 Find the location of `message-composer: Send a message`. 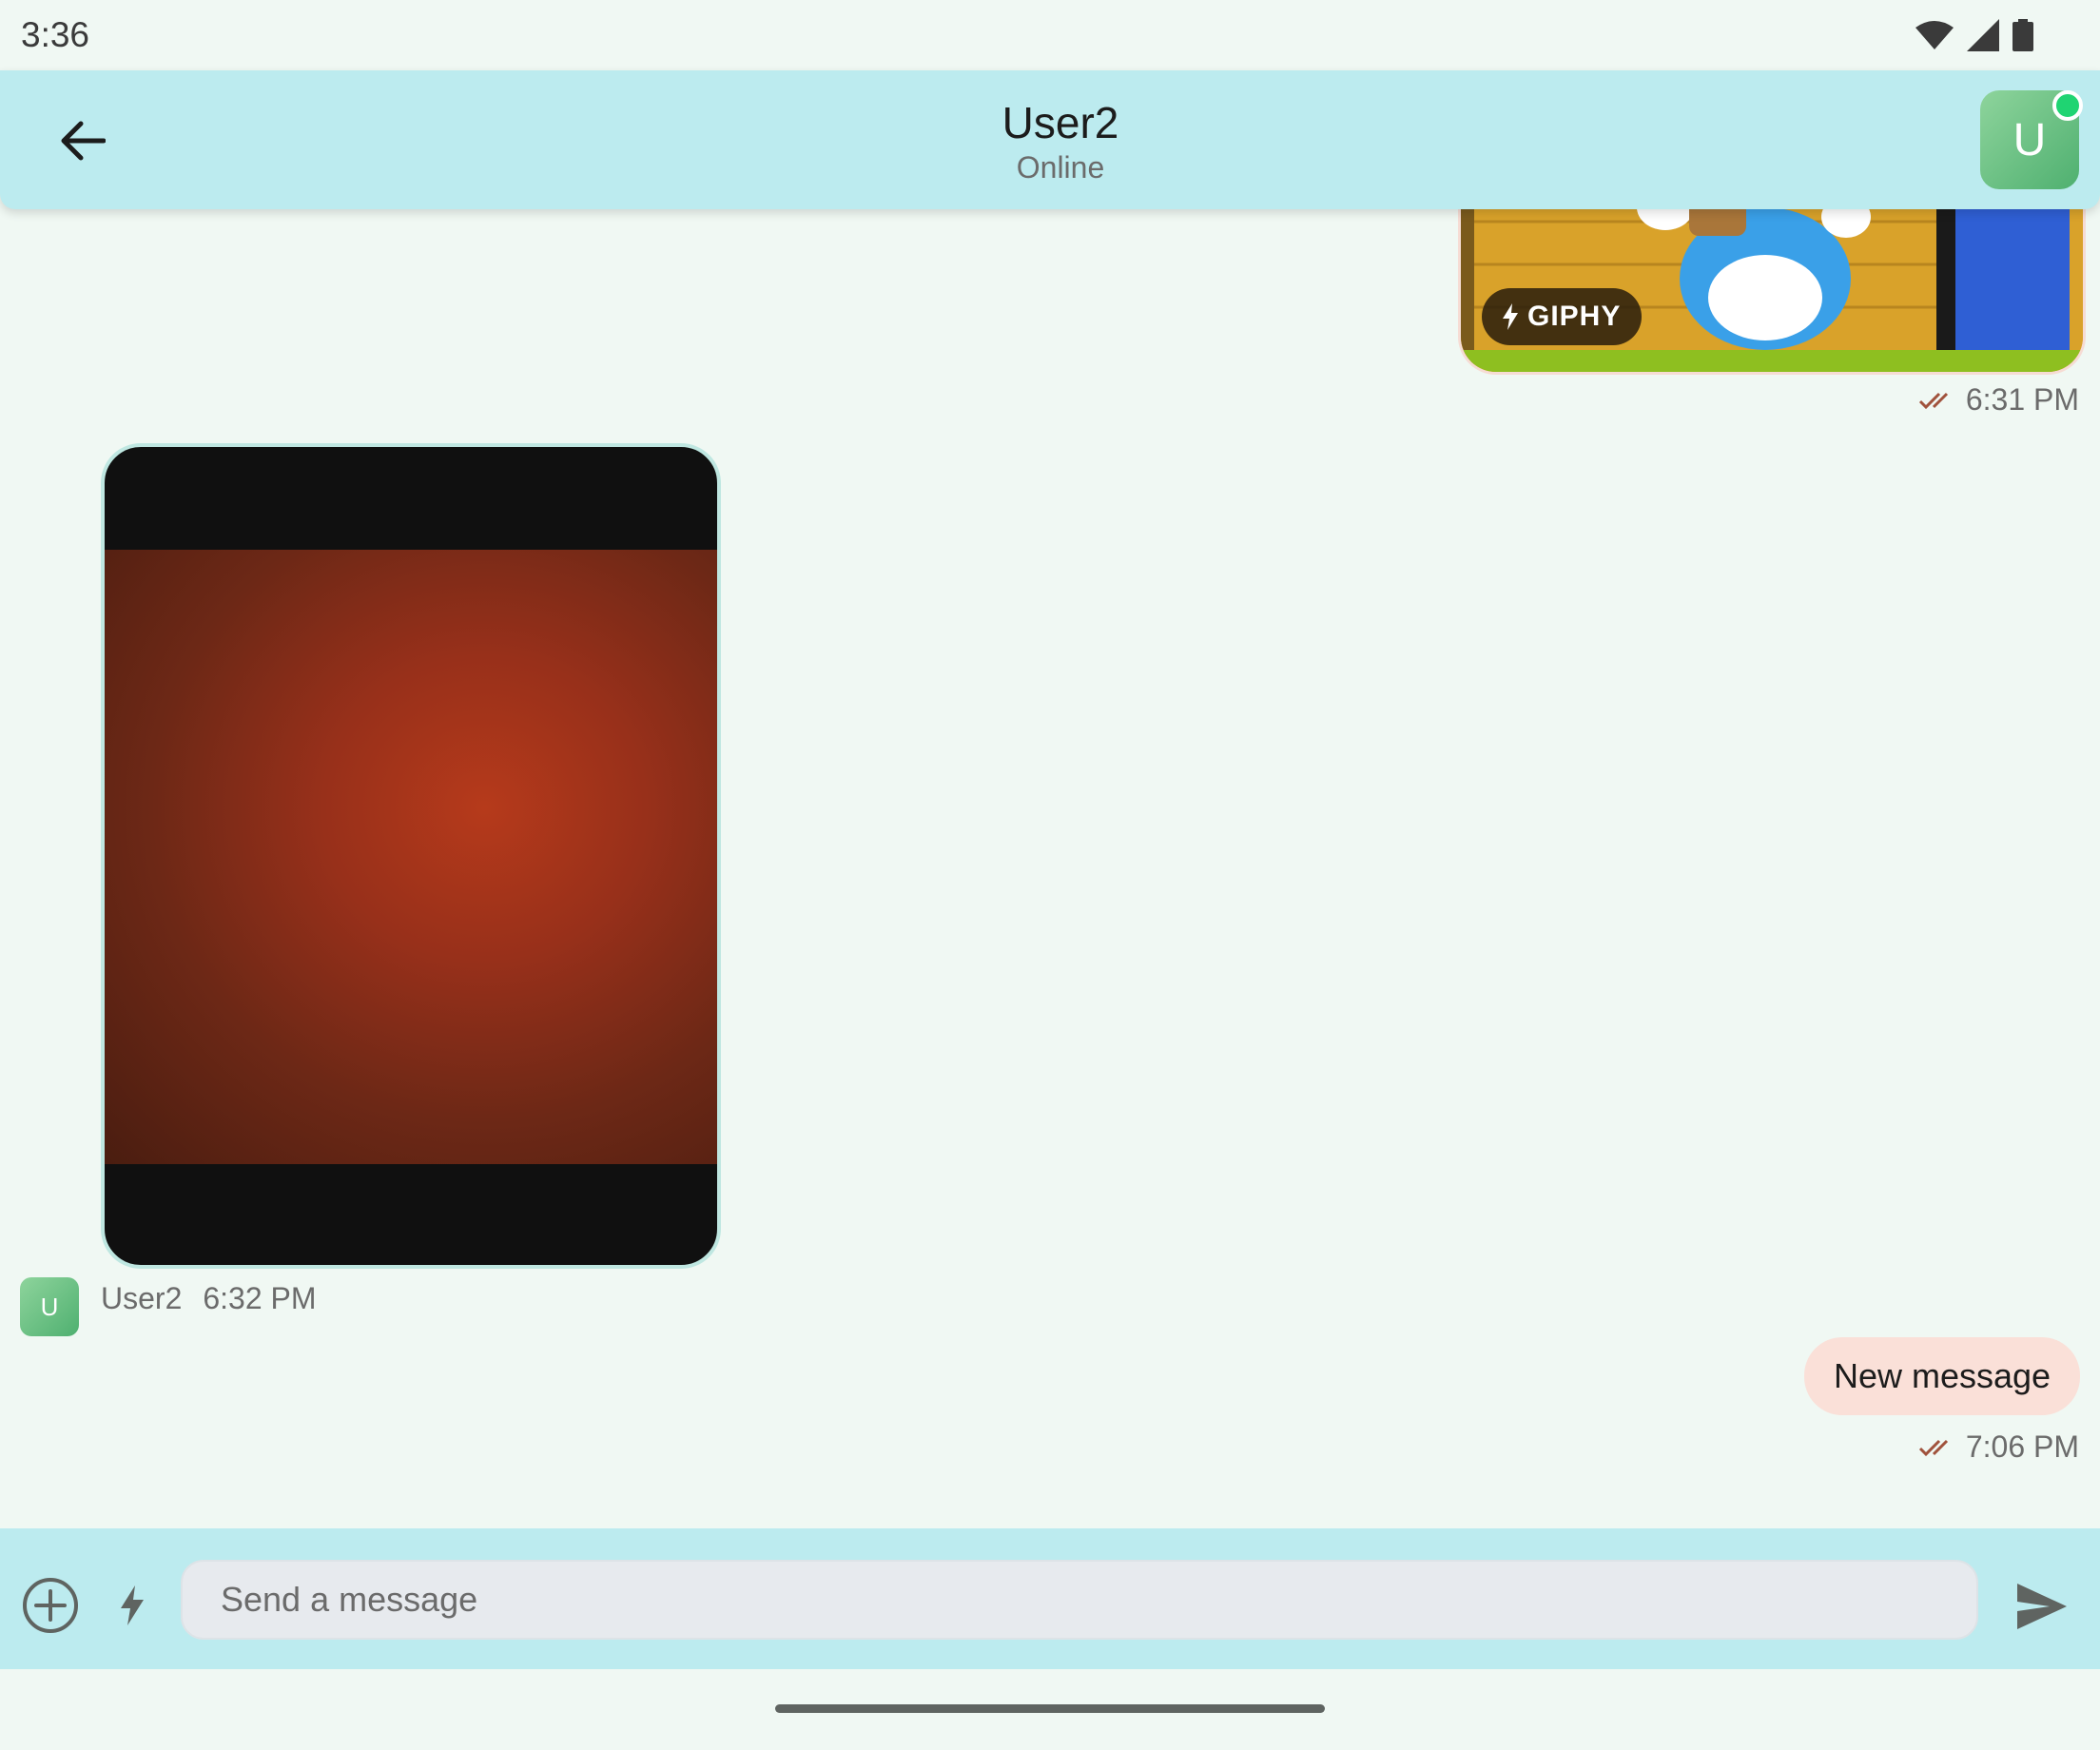

message-composer: Send a message is located at coordinates (1050, 1598).